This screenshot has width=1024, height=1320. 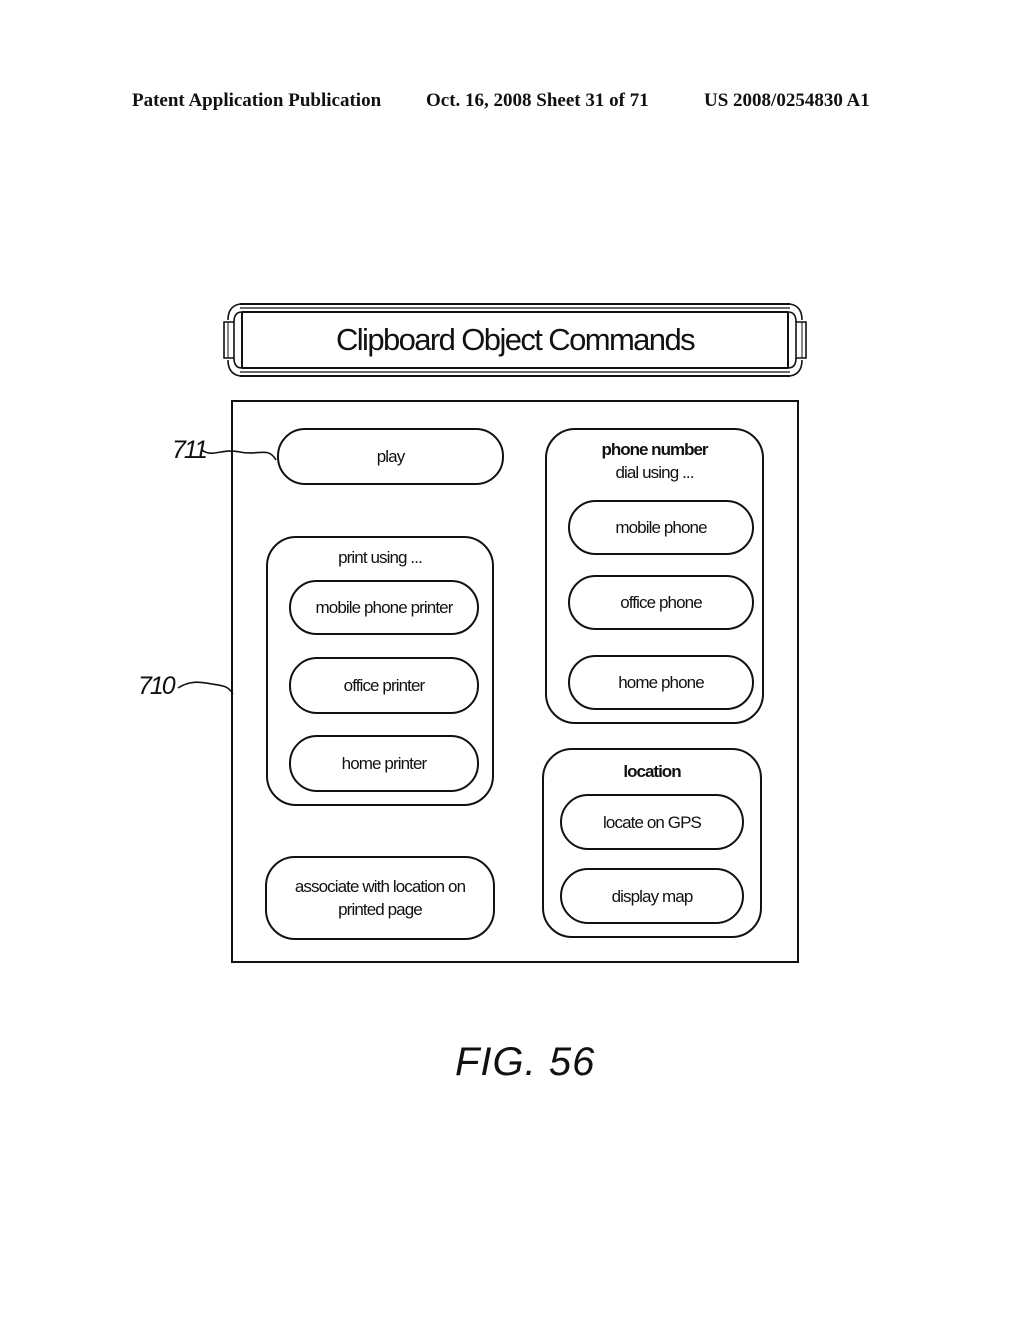 What do you see at coordinates (384, 607) in the screenshot?
I see `print-mobile-phone-printer-button: mobile phone printer` at bounding box center [384, 607].